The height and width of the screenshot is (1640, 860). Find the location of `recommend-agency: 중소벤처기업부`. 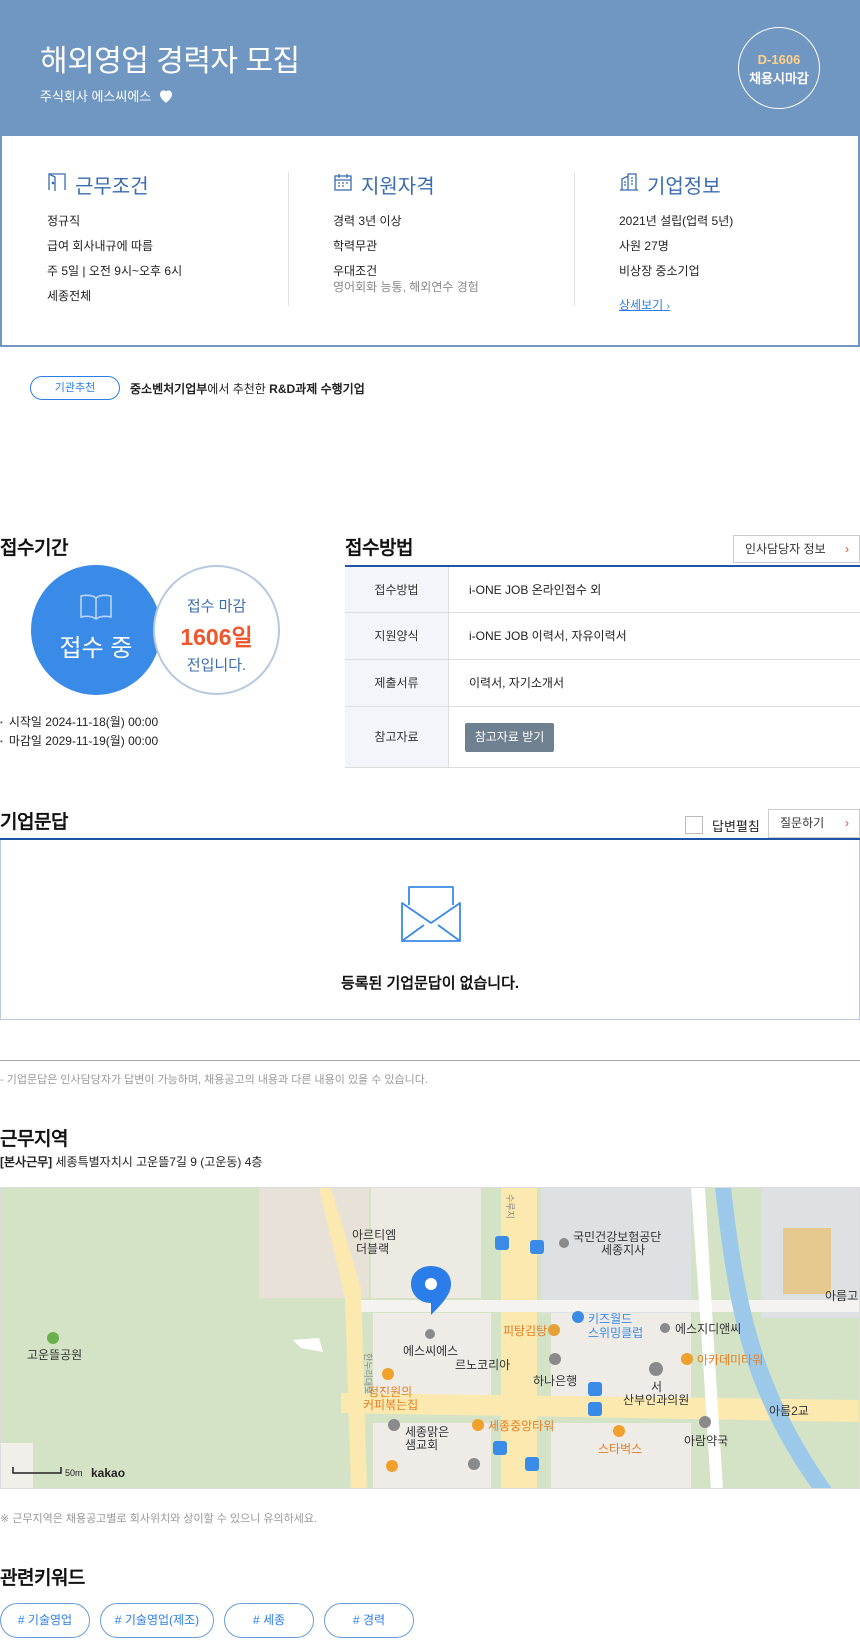

recommend-agency: 중소벤처기업부 is located at coordinates (169, 388).